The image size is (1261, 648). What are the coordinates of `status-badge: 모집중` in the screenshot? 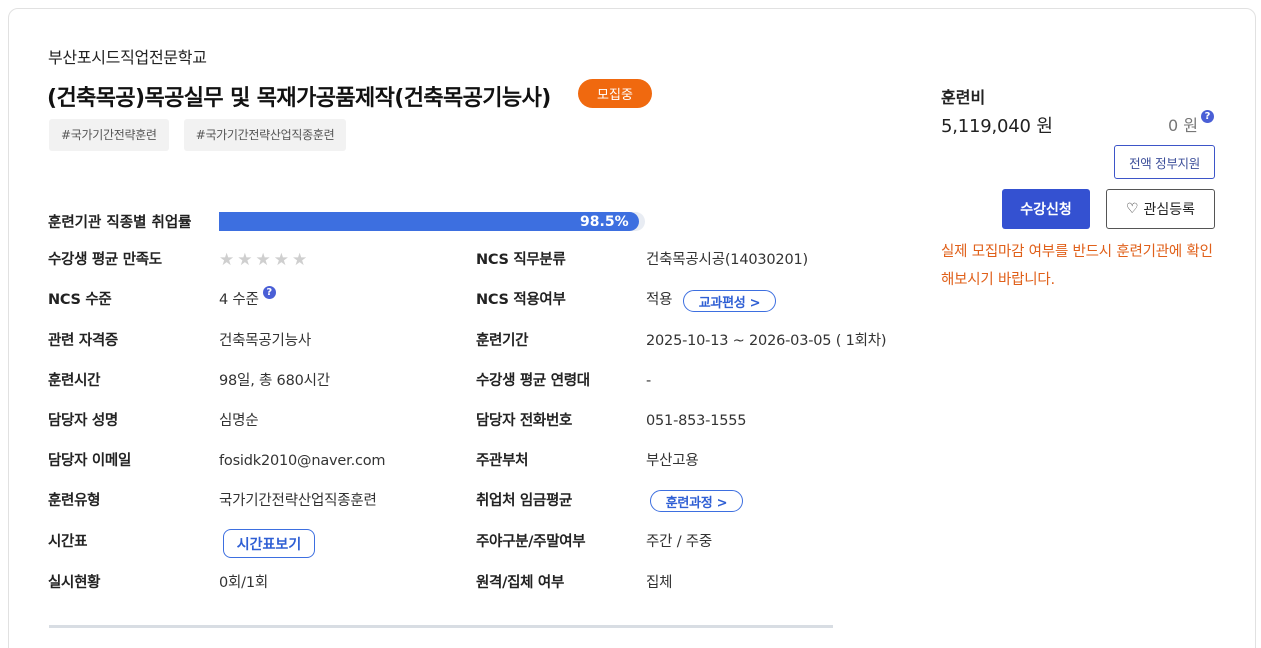 It's located at (615, 93).